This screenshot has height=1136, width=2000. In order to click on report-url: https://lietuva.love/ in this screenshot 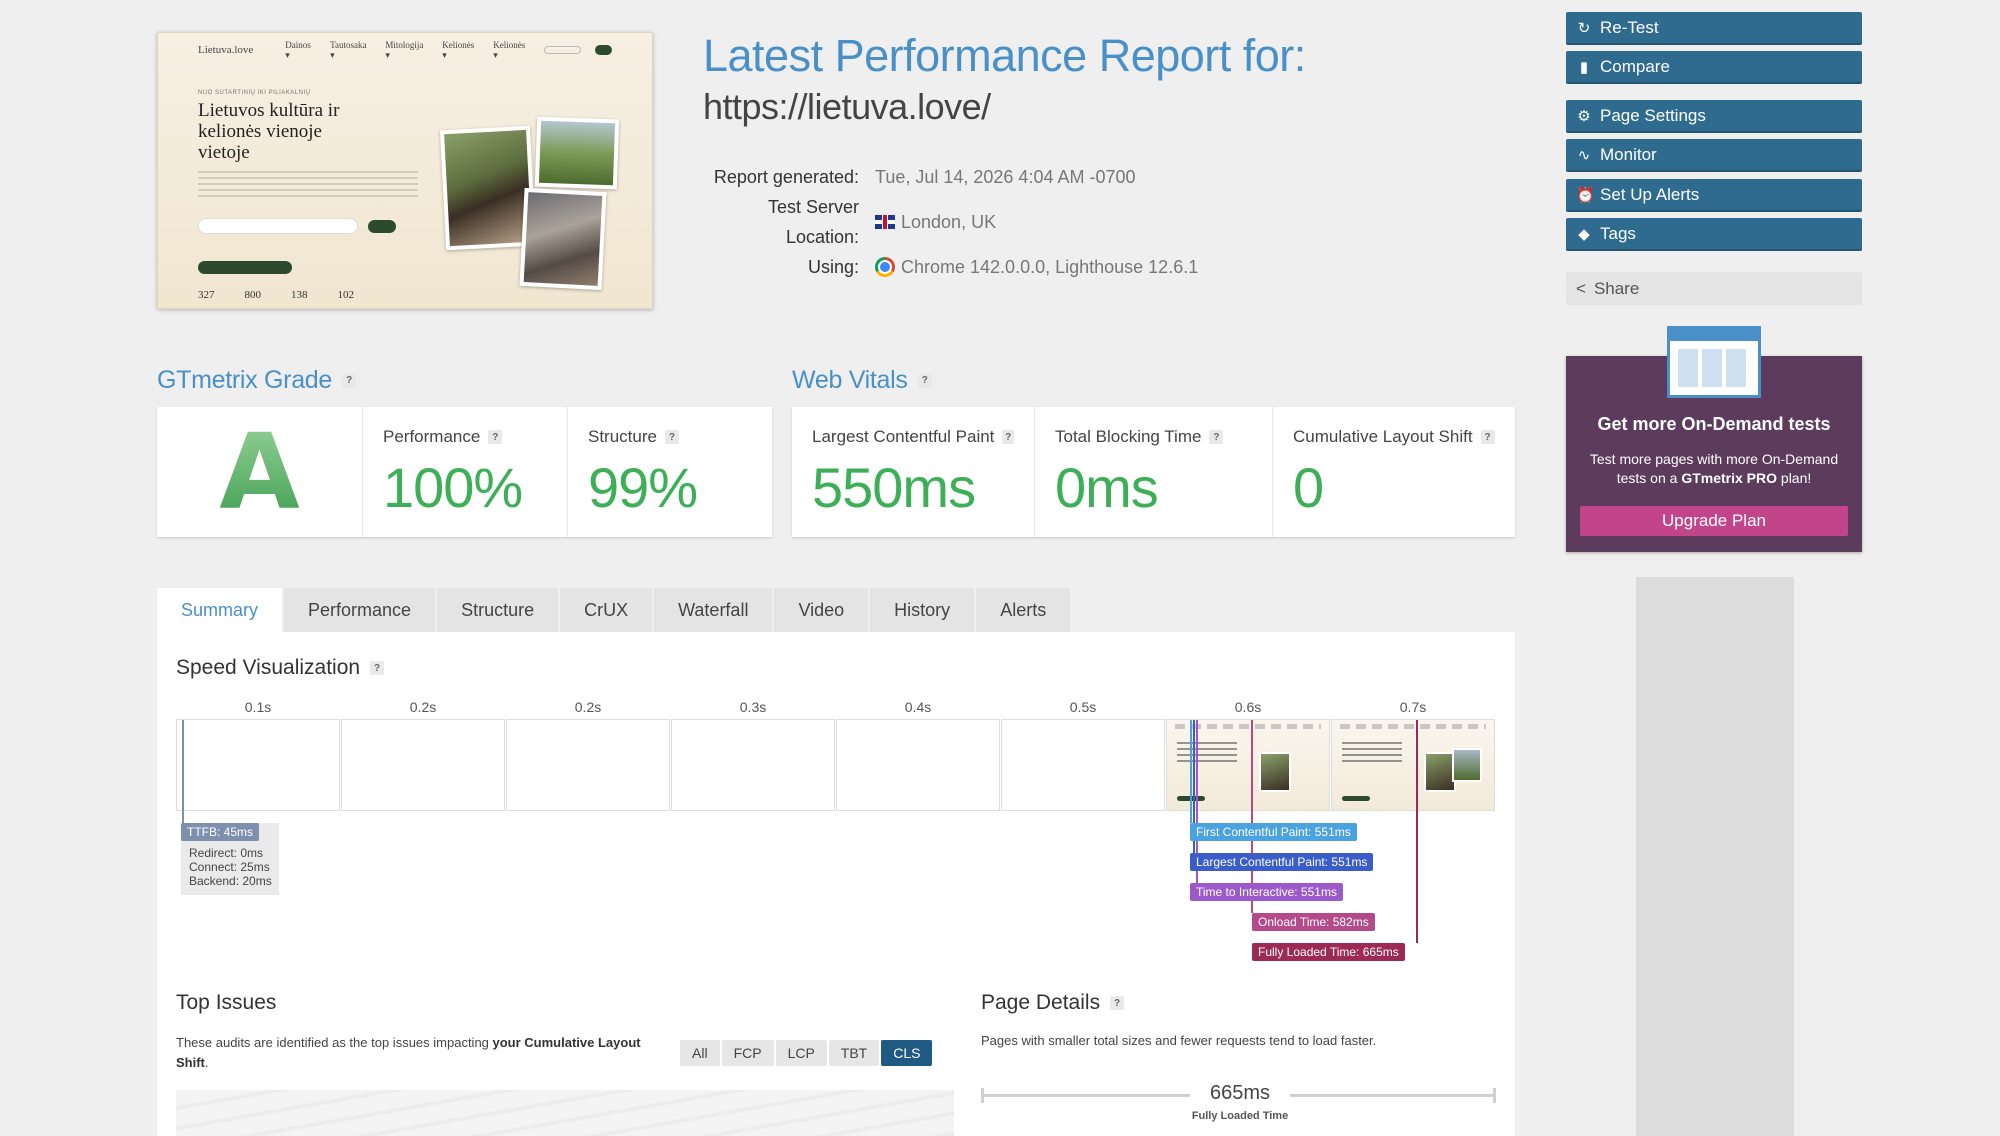, I will do `click(847, 106)`.